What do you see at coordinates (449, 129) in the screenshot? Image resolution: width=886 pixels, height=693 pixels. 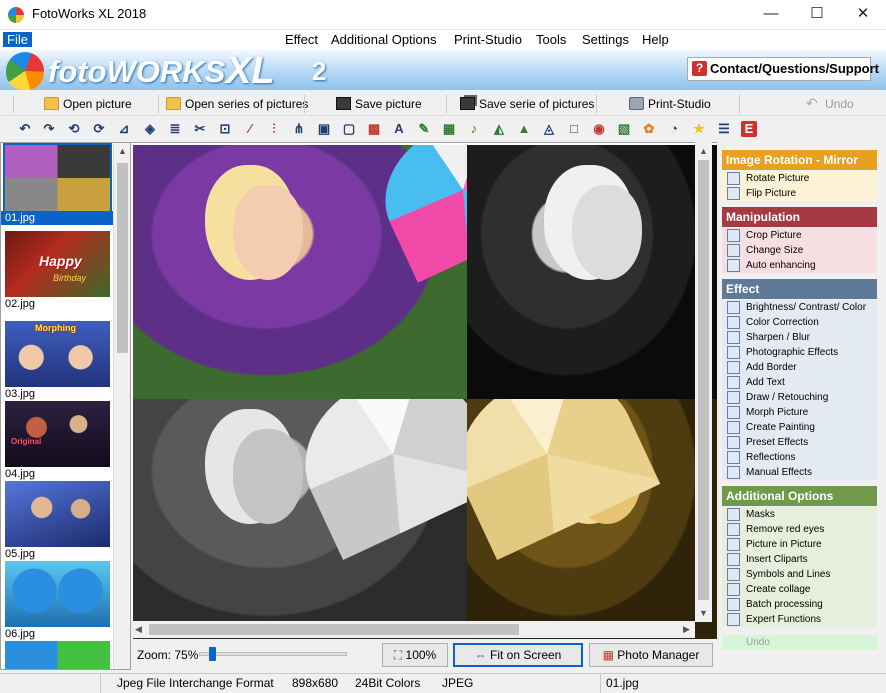 I see `image-edit-icon: ▦` at bounding box center [449, 129].